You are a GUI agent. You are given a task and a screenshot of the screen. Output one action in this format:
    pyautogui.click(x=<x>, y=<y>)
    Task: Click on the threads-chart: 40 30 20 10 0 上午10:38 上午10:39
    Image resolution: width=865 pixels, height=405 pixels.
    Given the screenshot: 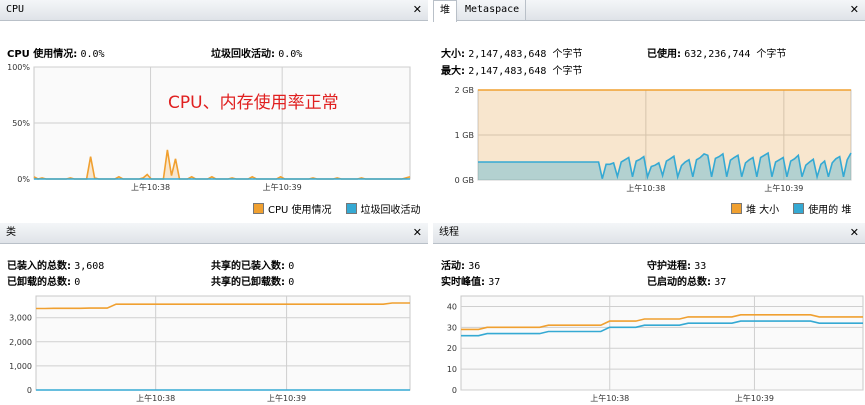 What is the action you would take?
    pyautogui.click(x=655, y=349)
    